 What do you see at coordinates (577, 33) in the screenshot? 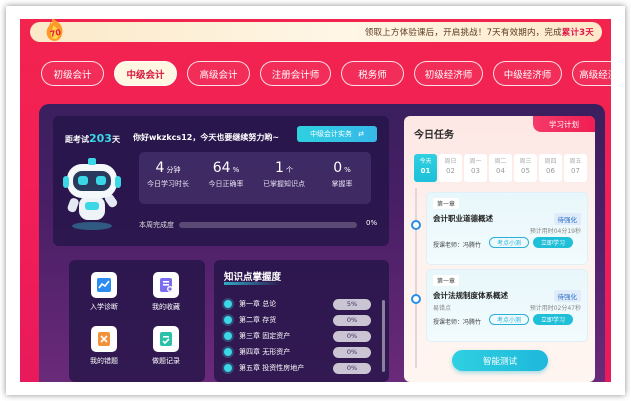
I see `banner-text-highlight: 累计3天` at bounding box center [577, 33].